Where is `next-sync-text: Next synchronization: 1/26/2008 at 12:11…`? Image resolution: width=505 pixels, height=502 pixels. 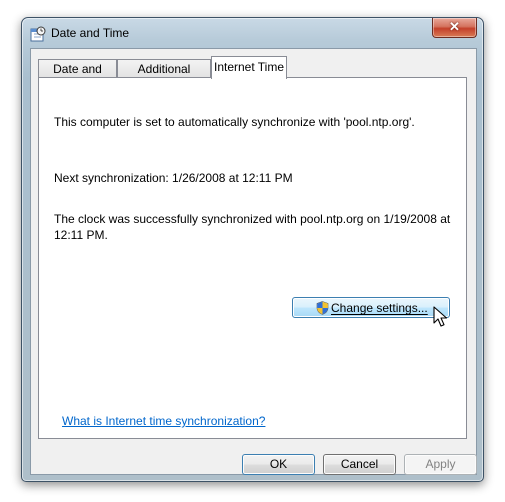
next-sync-text: Next synchronization: 1/26/2008 at 12:11… is located at coordinates (173, 178).